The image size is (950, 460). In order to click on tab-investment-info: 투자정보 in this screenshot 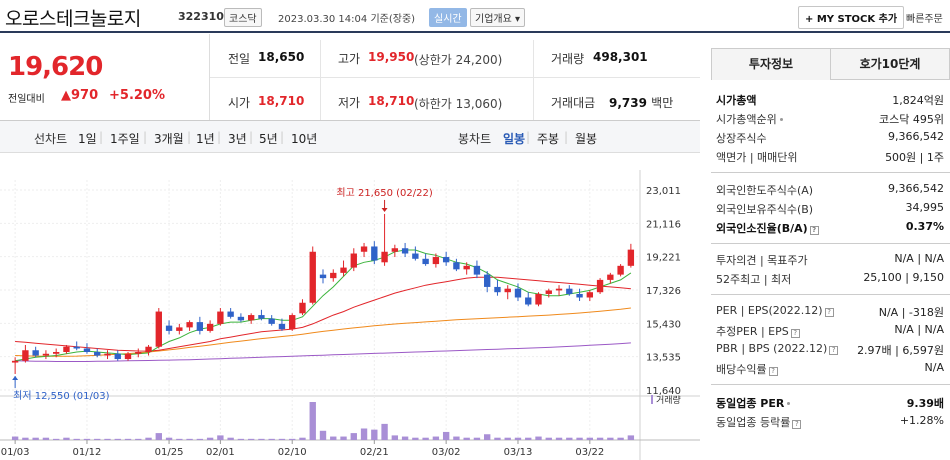, I will do `click(771, 64)`.